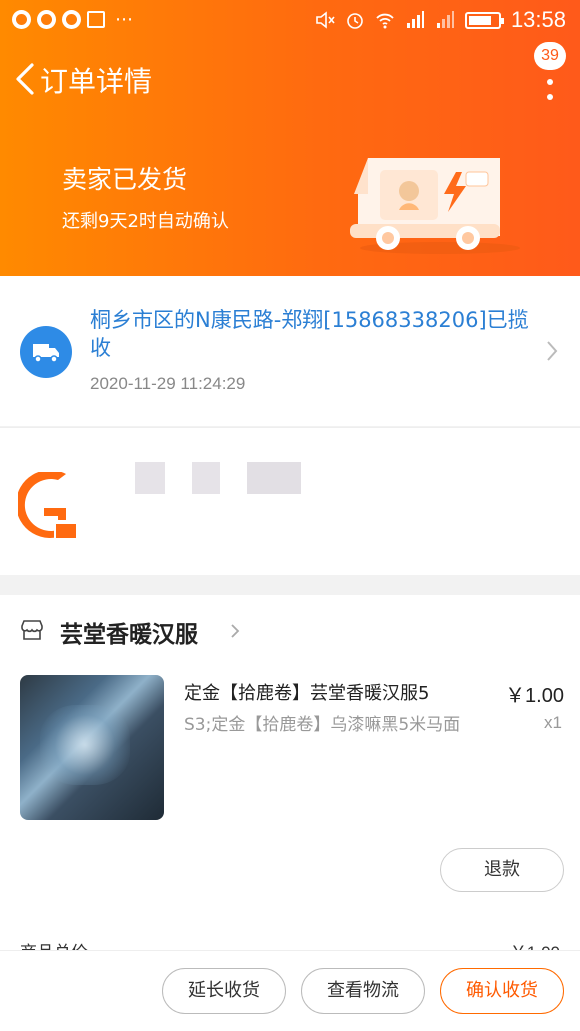 The width and height of the screenshot is (580, 1031). What do you see at coordinates (355, 21) in the screenshot?
I see `alarm-icon` at bounding box center [355, 21].